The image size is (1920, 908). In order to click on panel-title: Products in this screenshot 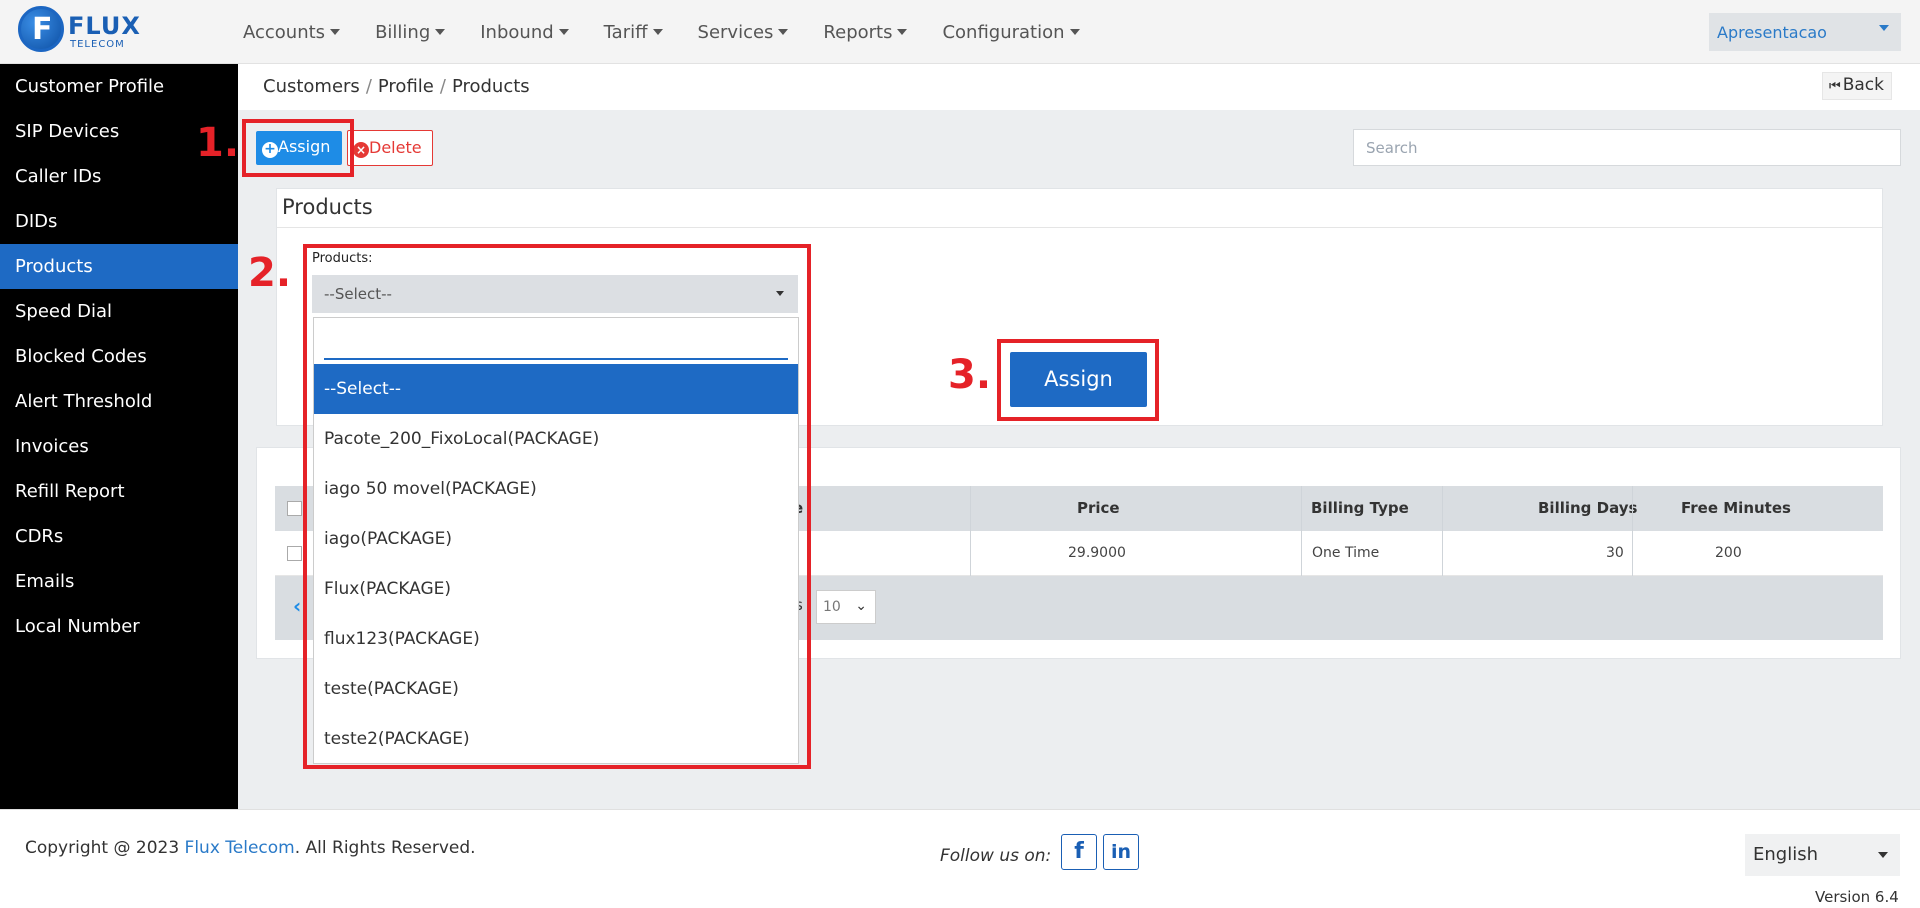, I will do `click(327, 207)`.